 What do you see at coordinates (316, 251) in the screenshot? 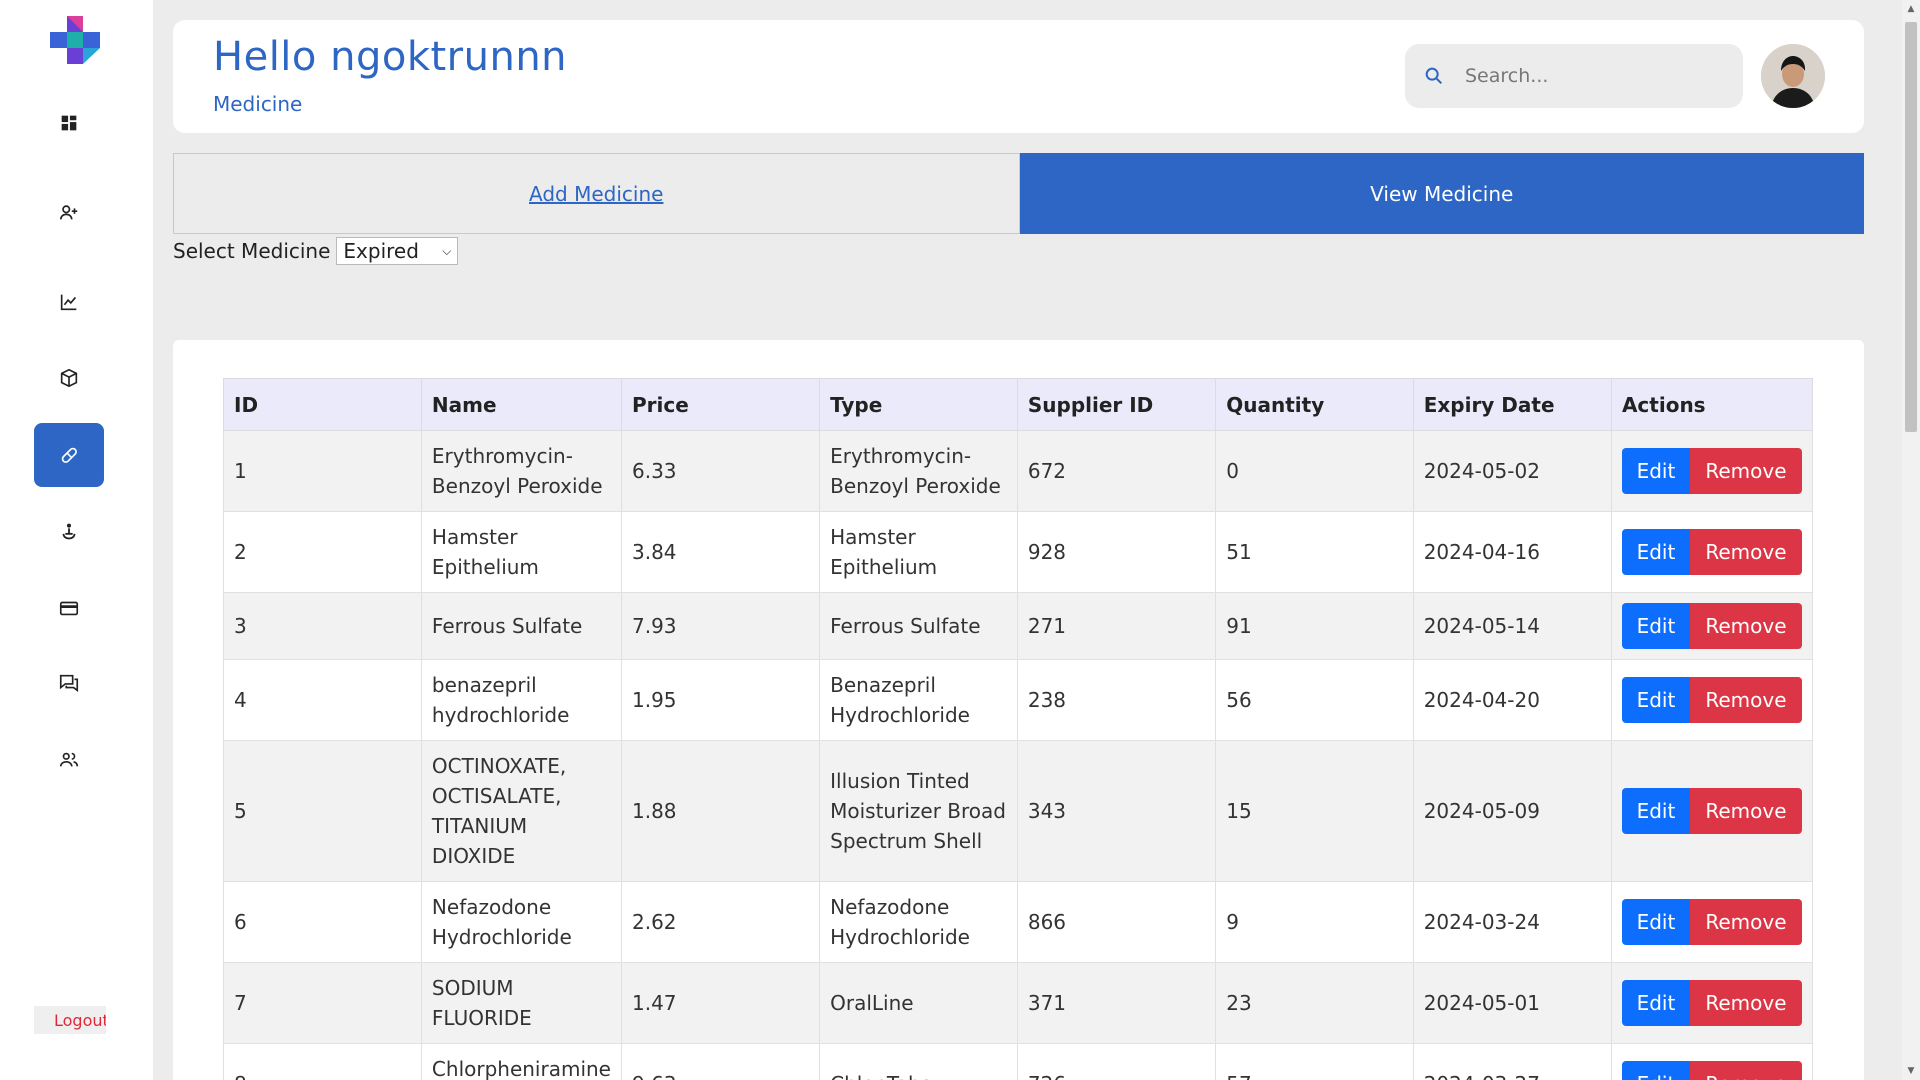
I see `medicine-filter: Select Medicine Expired ⌵` at bounding box center [316, 251].